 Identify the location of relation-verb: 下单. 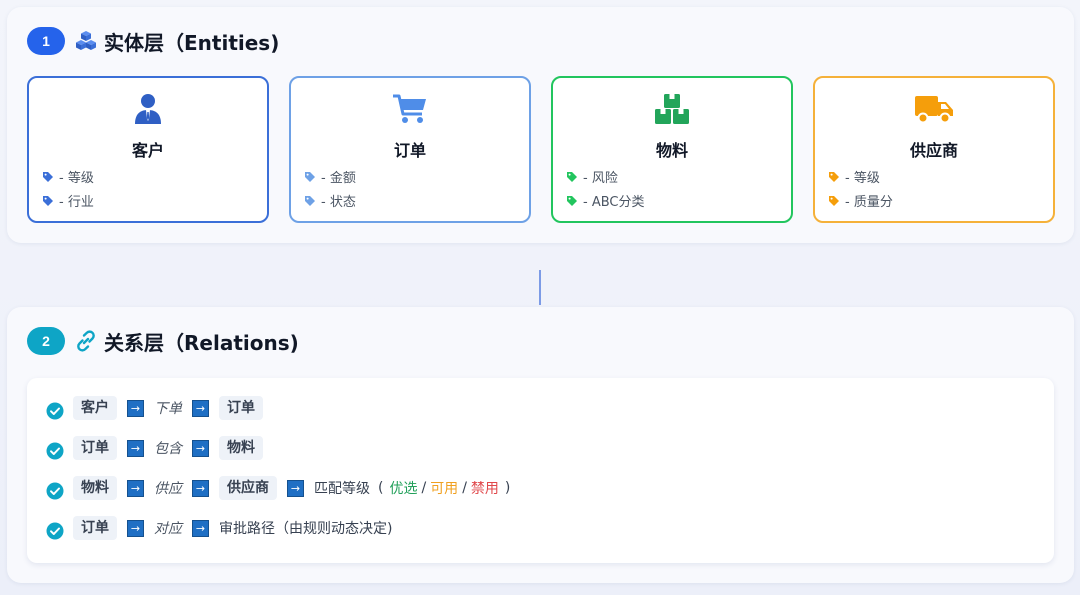
(168, 409).